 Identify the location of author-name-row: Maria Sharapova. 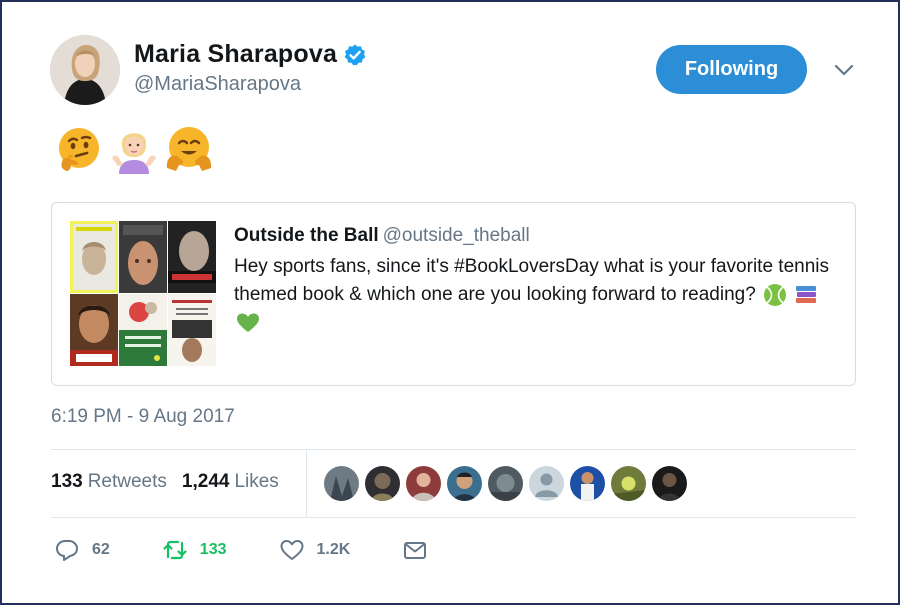
(250, 54).